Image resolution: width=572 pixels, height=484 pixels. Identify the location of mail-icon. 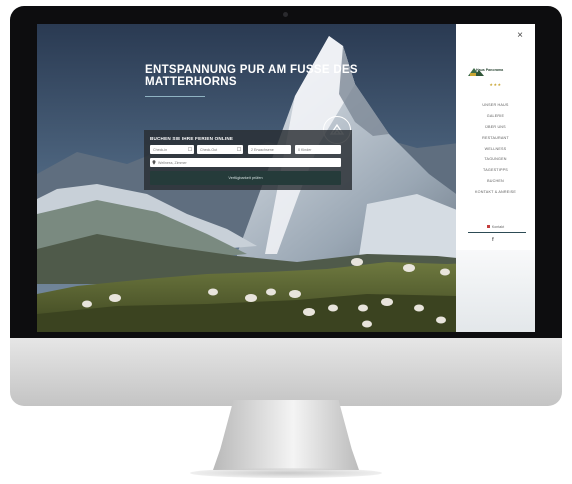
(488, 226).